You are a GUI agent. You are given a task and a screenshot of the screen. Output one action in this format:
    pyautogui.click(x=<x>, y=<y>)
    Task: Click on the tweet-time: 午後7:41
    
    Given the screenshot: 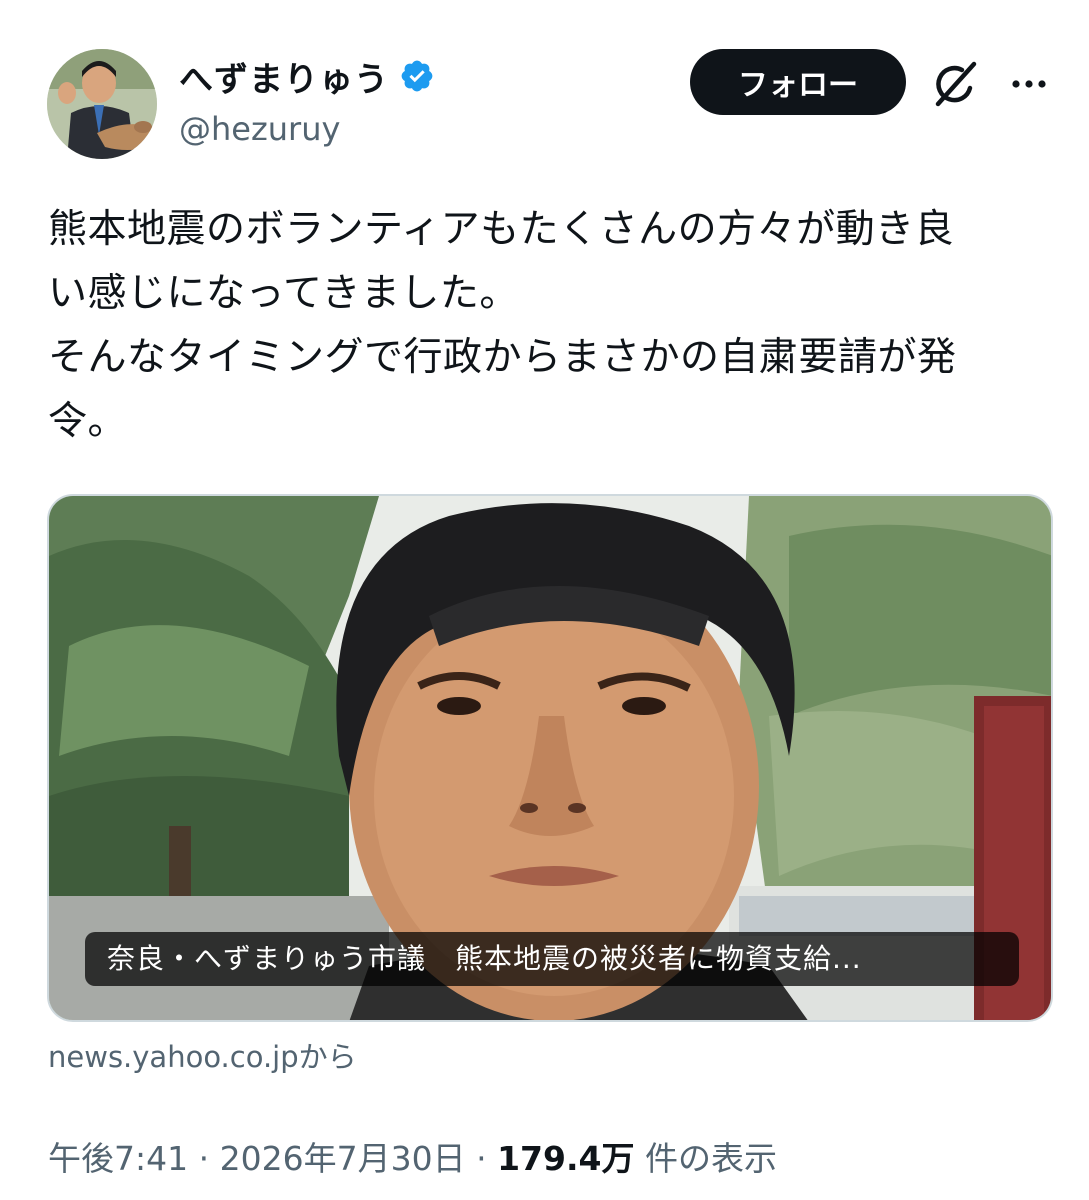 What is the action you would take?
    pyautogui.click(x=118, y=1158)
    